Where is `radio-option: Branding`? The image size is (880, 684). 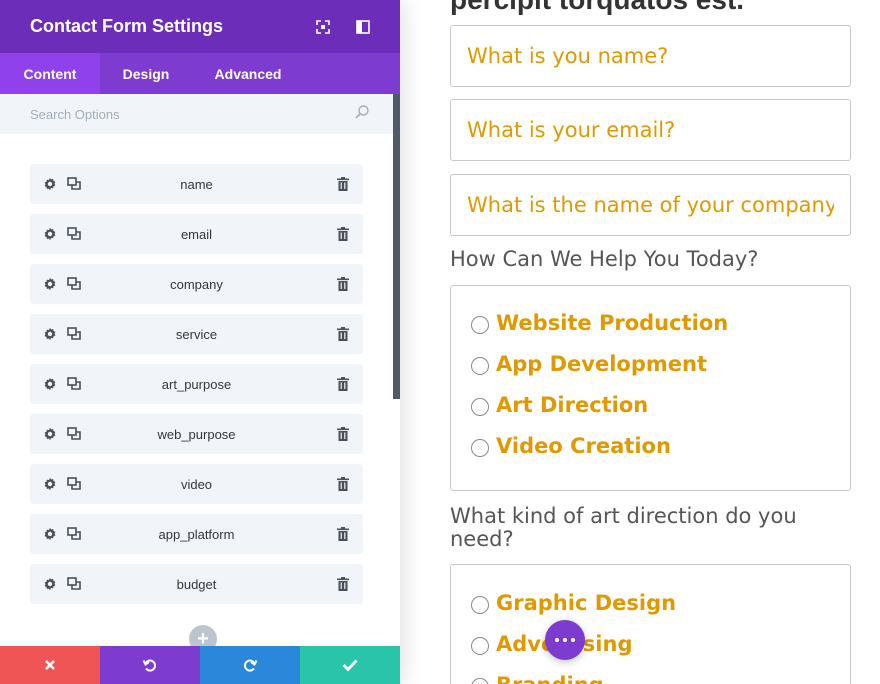 radio-option: Branding is located at coordinates (537, 678).